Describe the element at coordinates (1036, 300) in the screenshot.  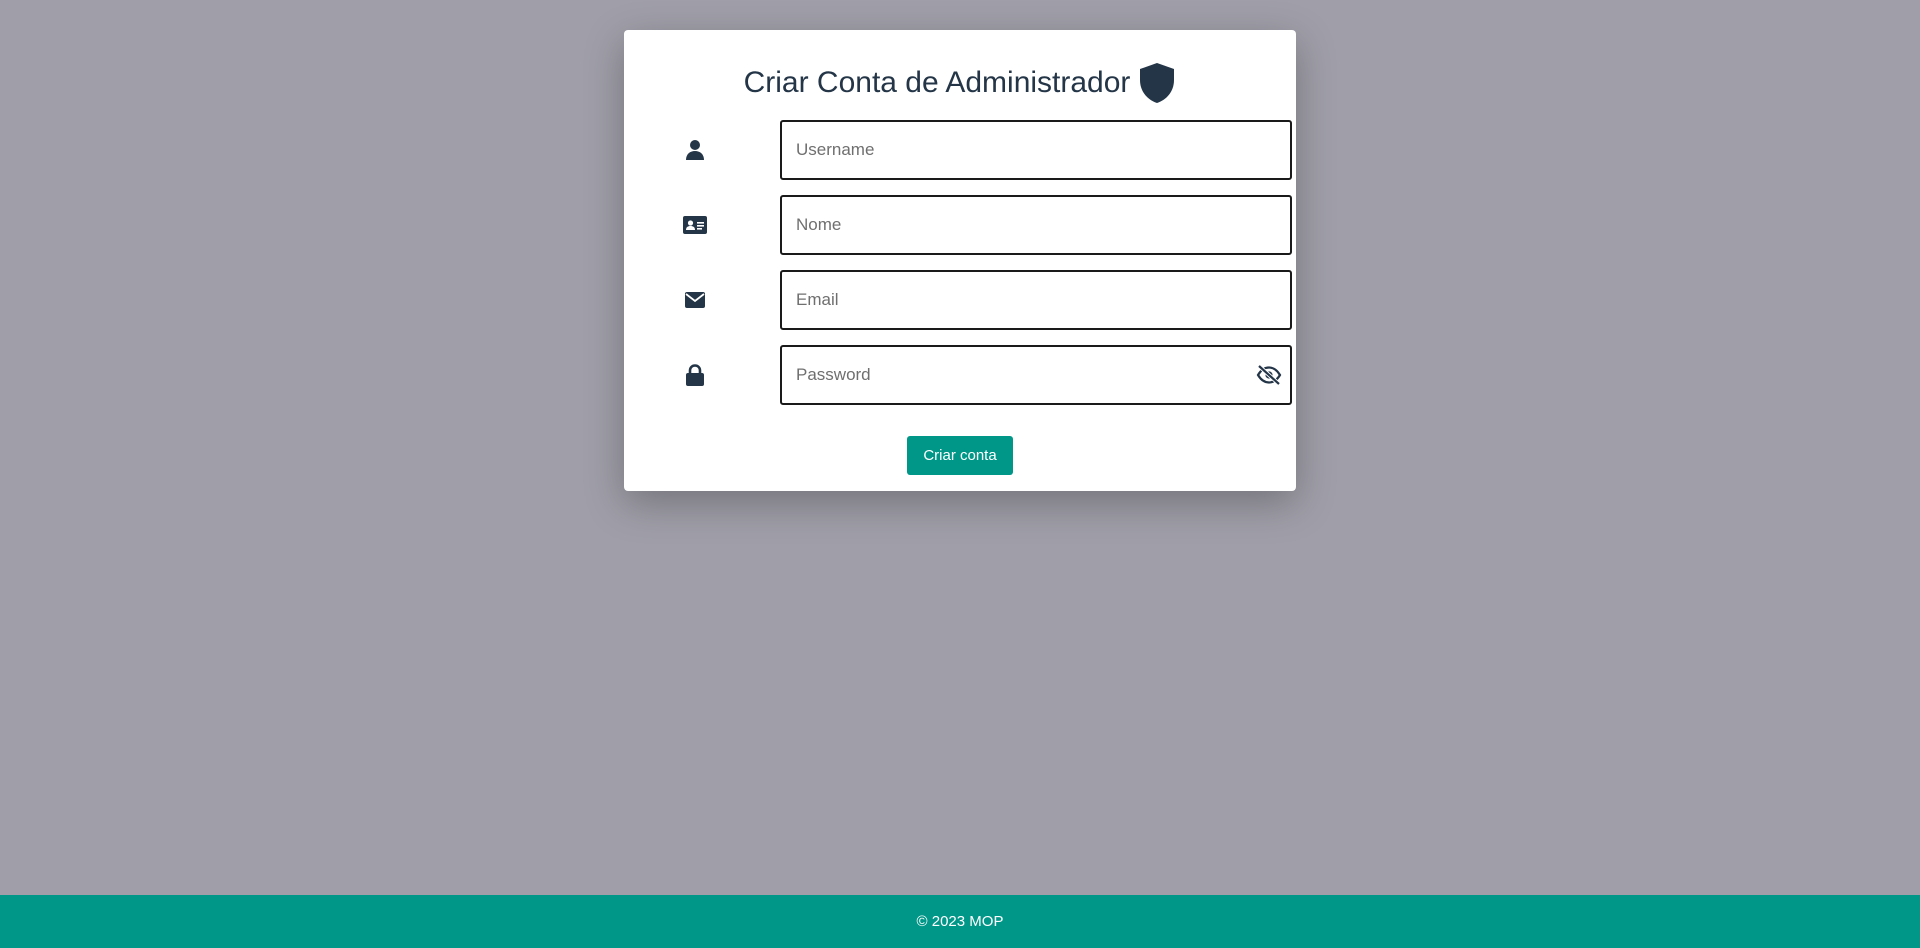
I see `email-input` at that location.